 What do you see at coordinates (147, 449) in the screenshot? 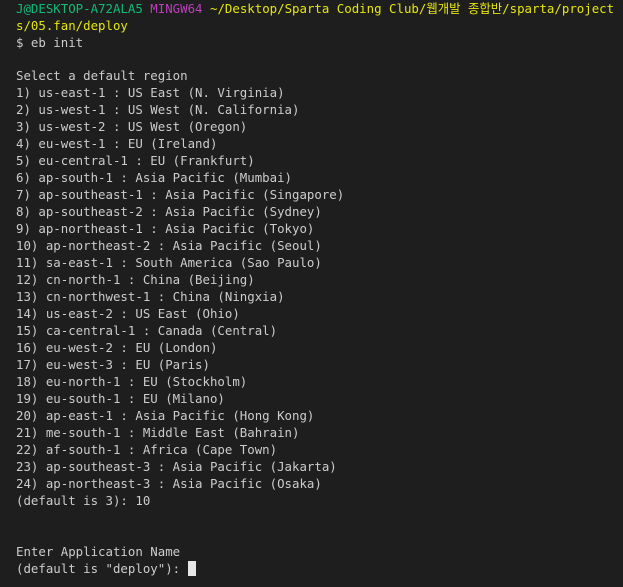
I see `region-option: 22) af-south-1 : Africa (Cape Town)` at bounding box center [147, 449].